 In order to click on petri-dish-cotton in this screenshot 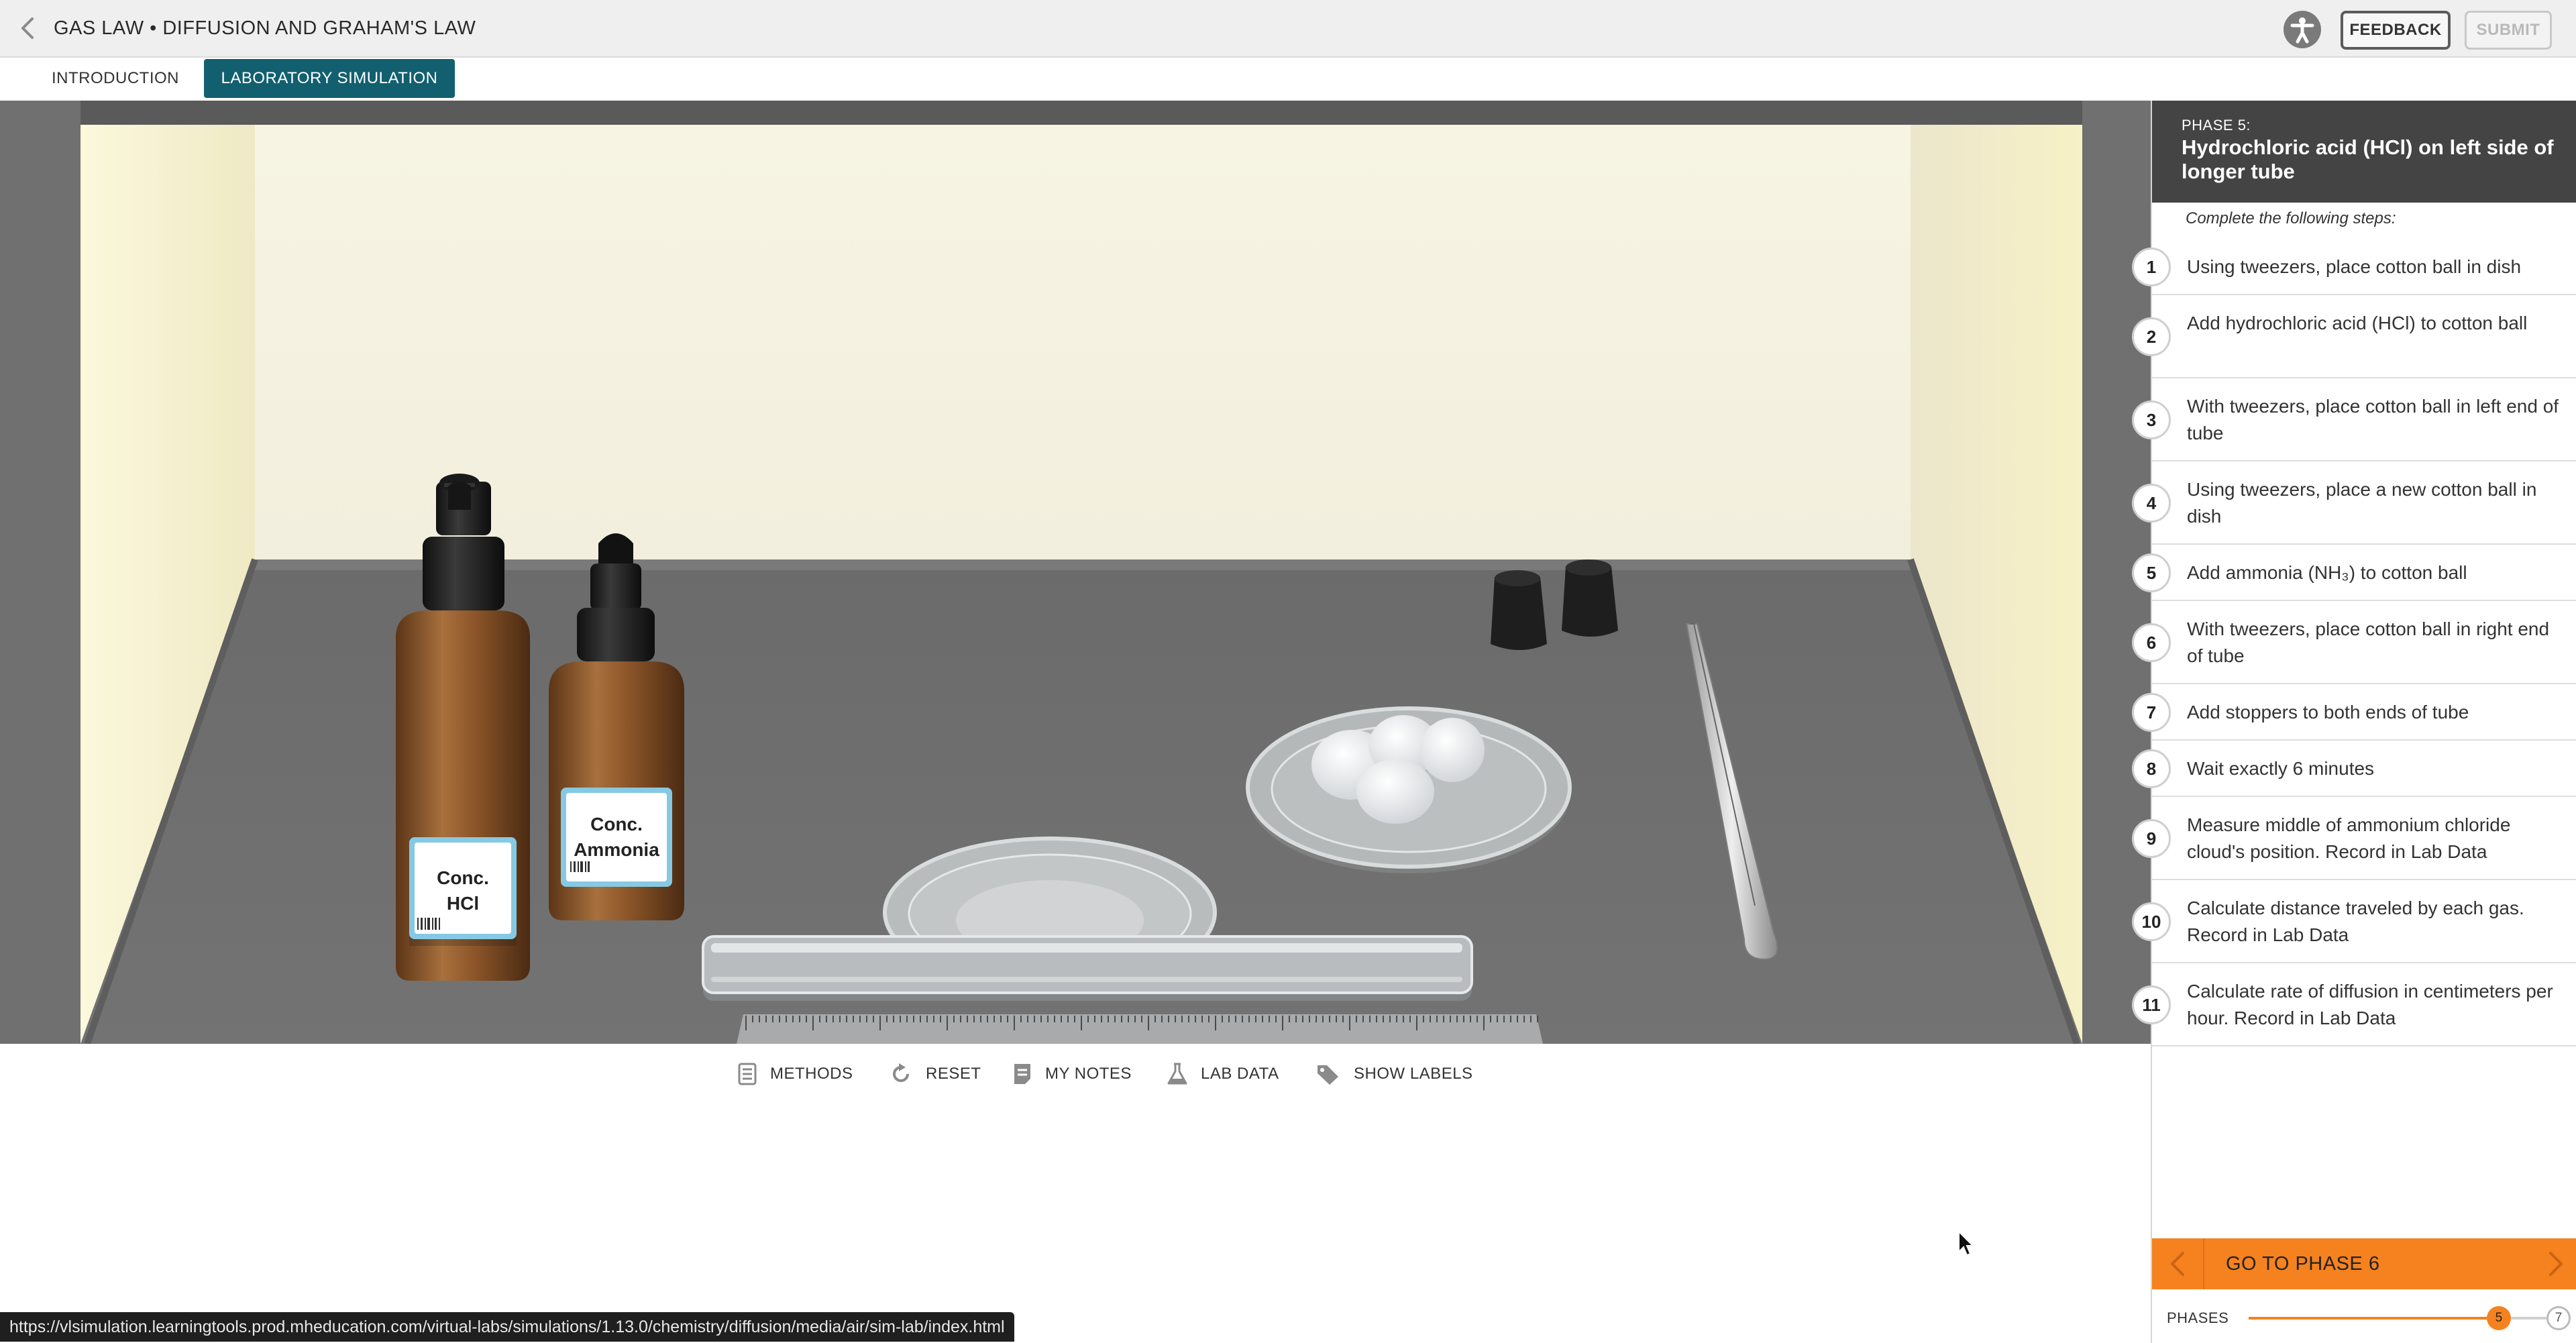, I will do `click(1409, 789)`.